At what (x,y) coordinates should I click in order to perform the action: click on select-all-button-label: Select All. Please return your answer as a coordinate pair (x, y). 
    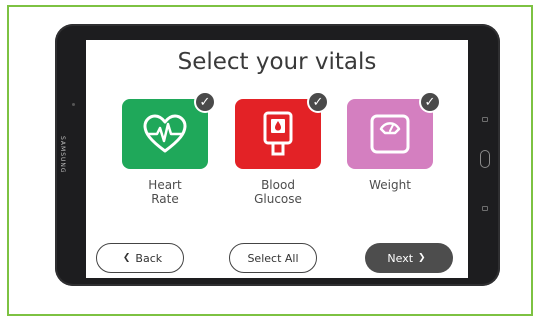
    Looking at the image, I should click on (273, 258).